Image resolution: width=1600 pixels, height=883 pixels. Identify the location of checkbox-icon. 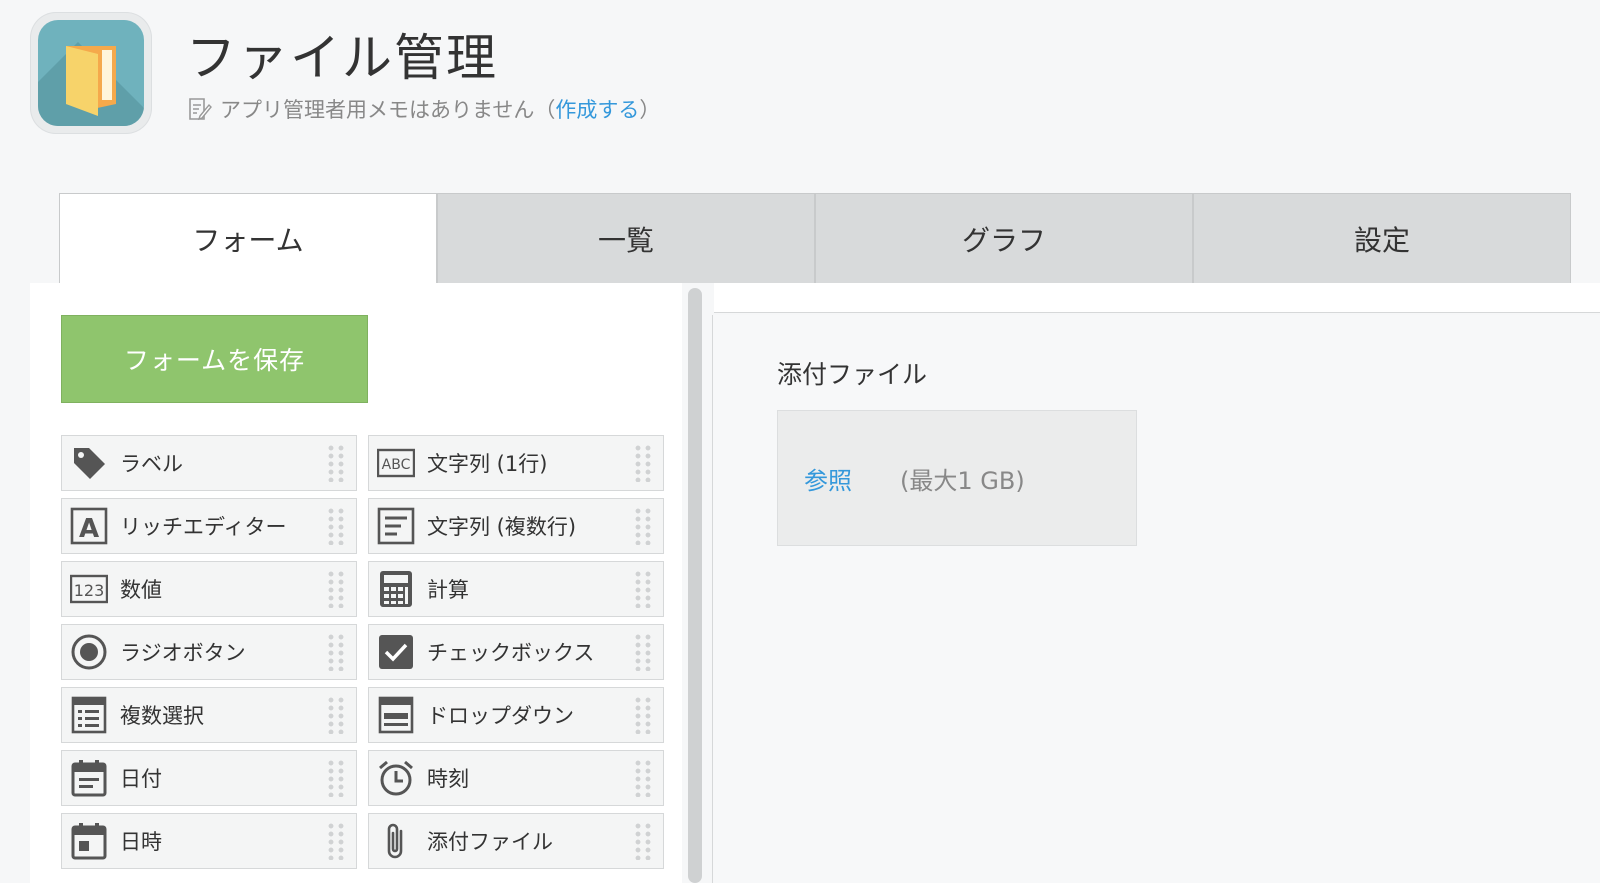
(396, 652).